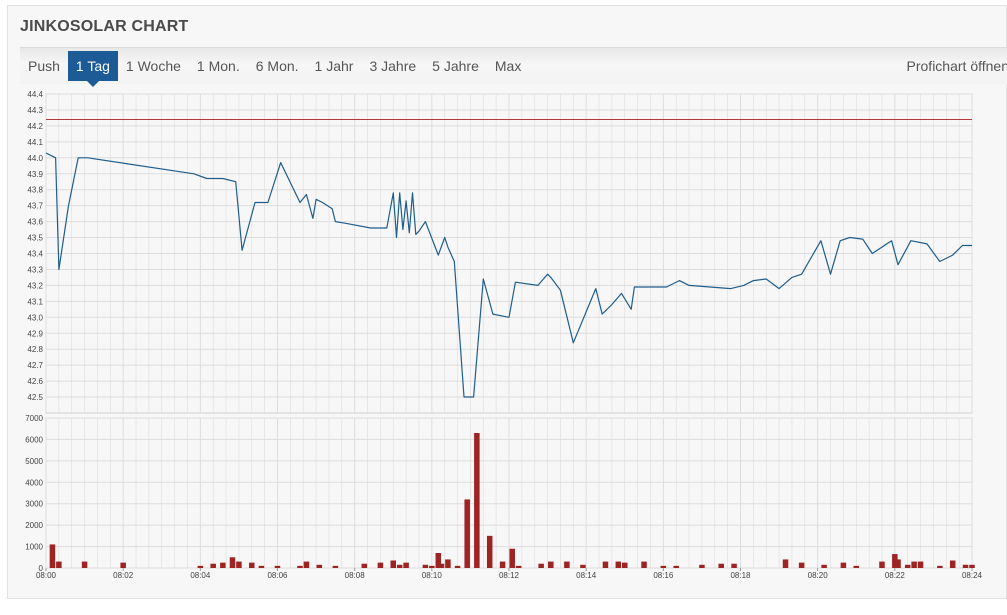 This screenshot has height=615, width=1007. I want to click on volume-y-tick-label: 4000, so click(34, 482).